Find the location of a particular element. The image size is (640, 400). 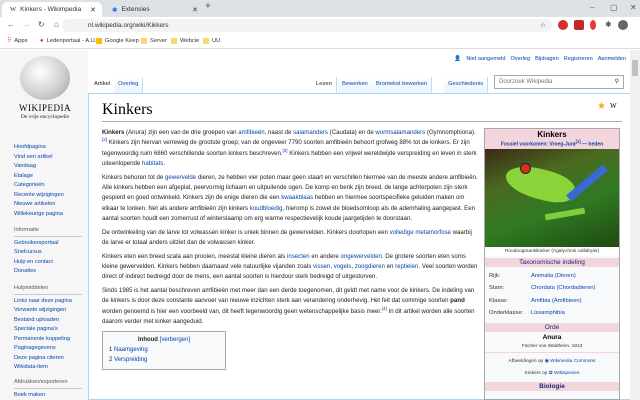

article-link: habitats is located at coordinates (152, 163).